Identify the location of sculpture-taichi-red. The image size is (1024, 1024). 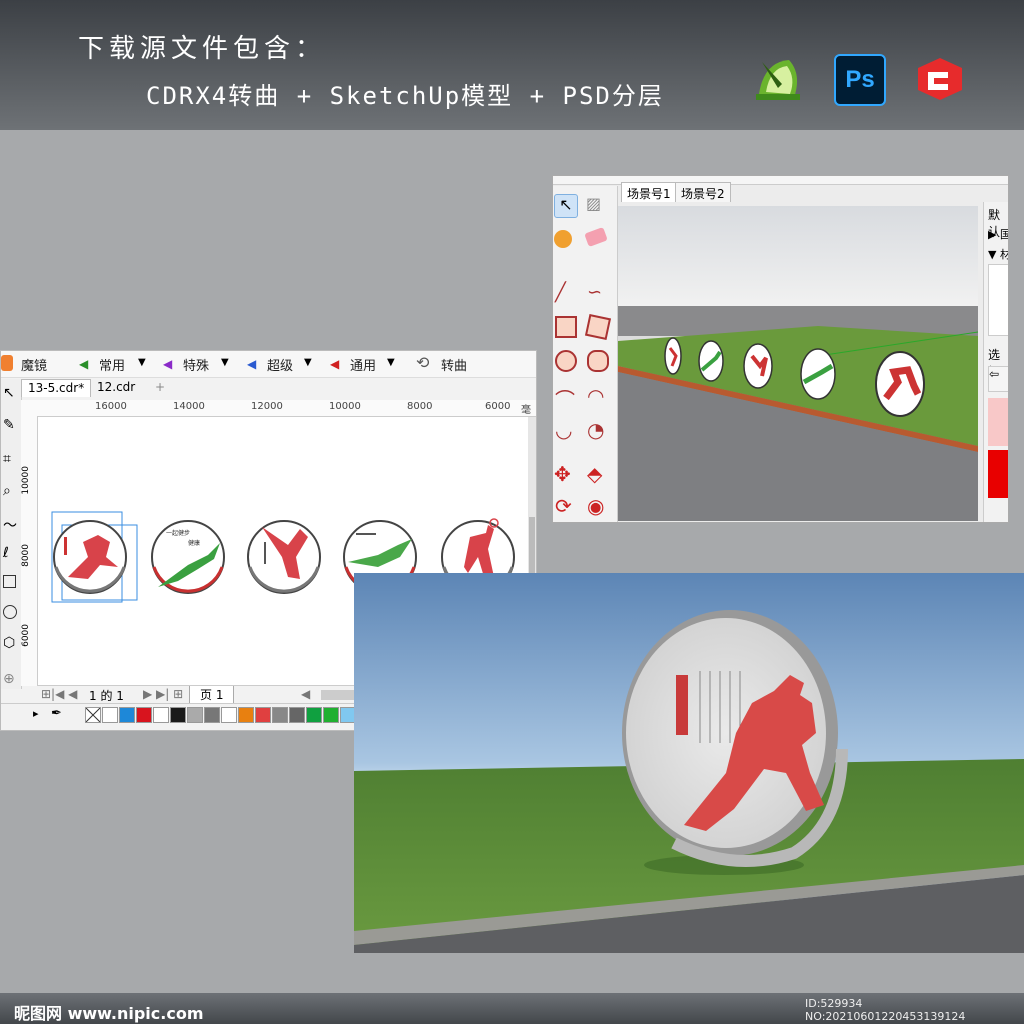
(90, 557).